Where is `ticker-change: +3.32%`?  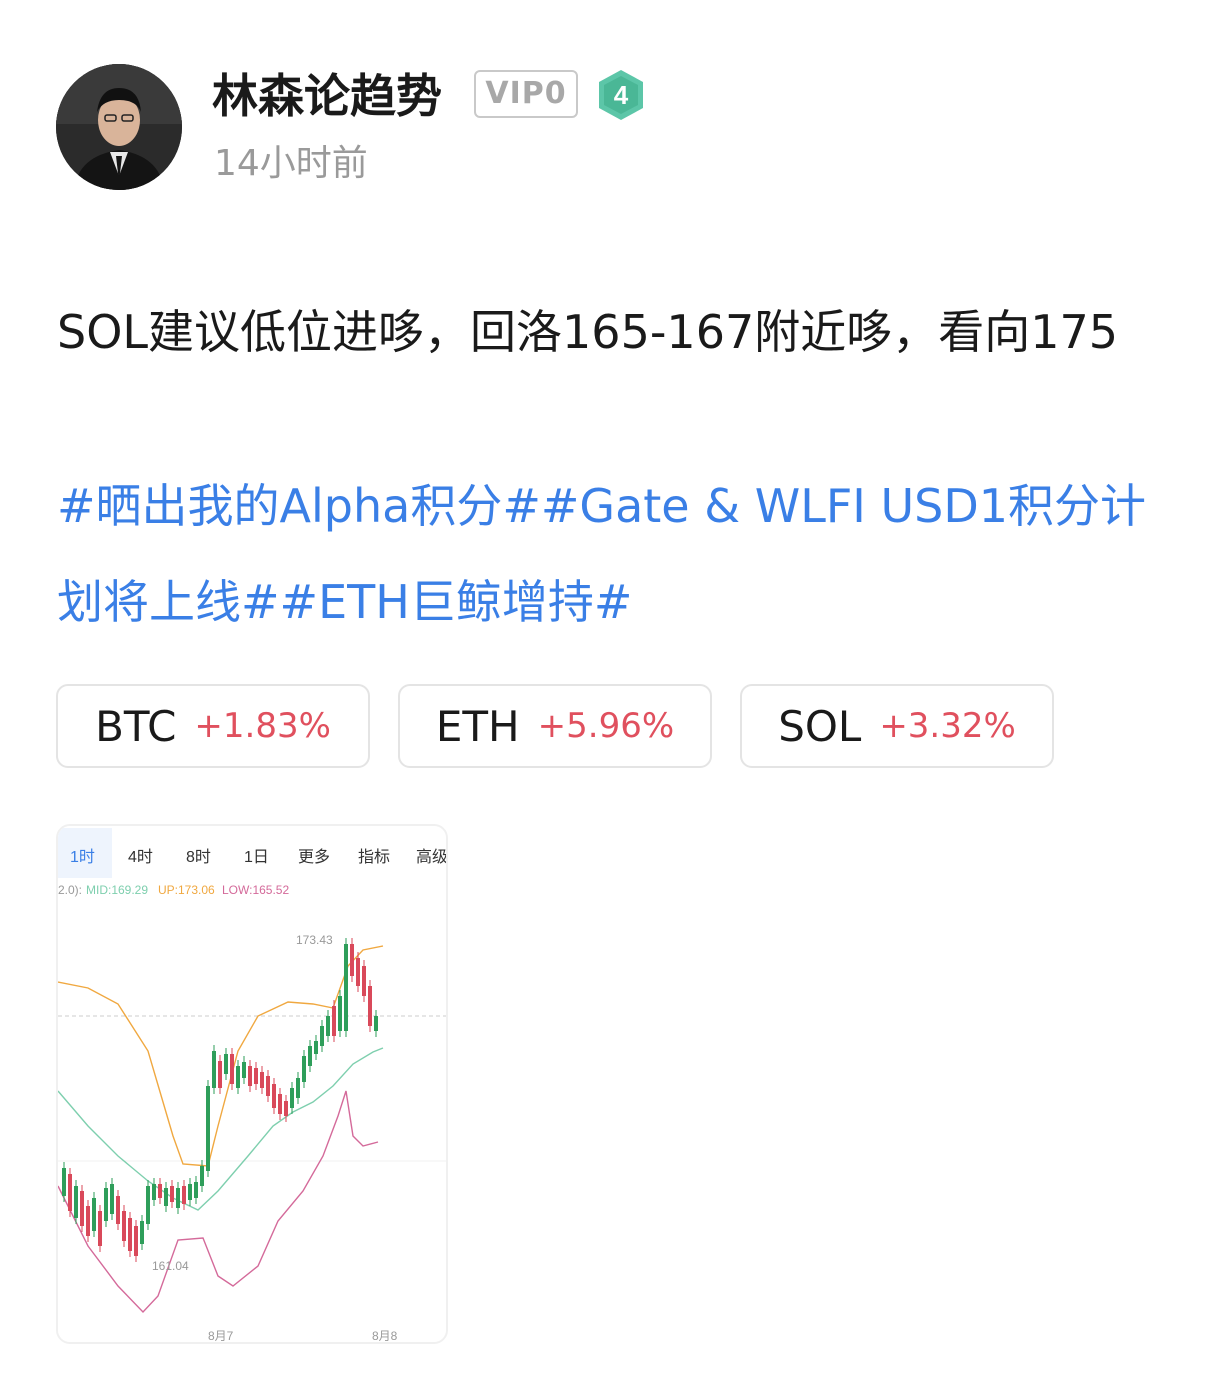
ticker-change: +3.32% is located at coordinates (947, 726).